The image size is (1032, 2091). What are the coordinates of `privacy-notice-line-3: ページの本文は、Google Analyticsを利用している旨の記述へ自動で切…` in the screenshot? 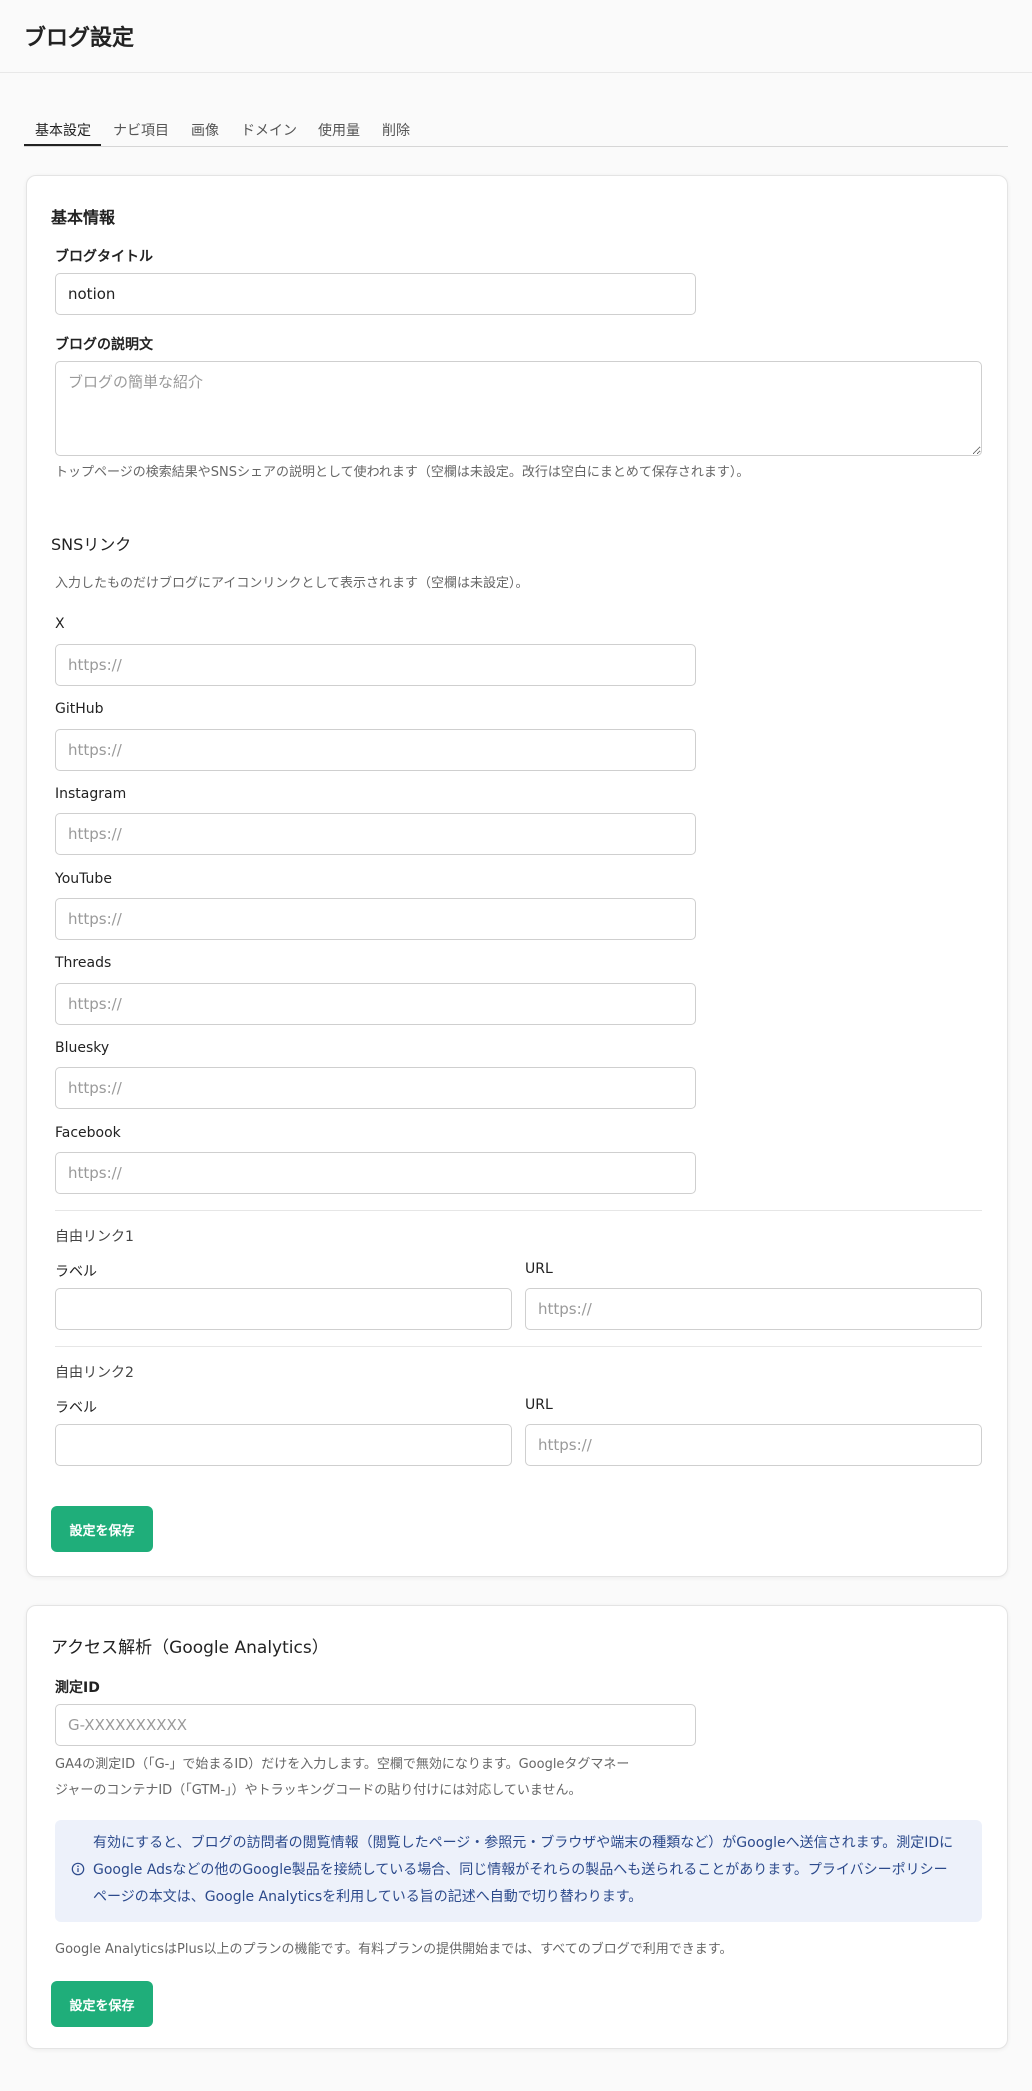 It's located at (368, 1897).